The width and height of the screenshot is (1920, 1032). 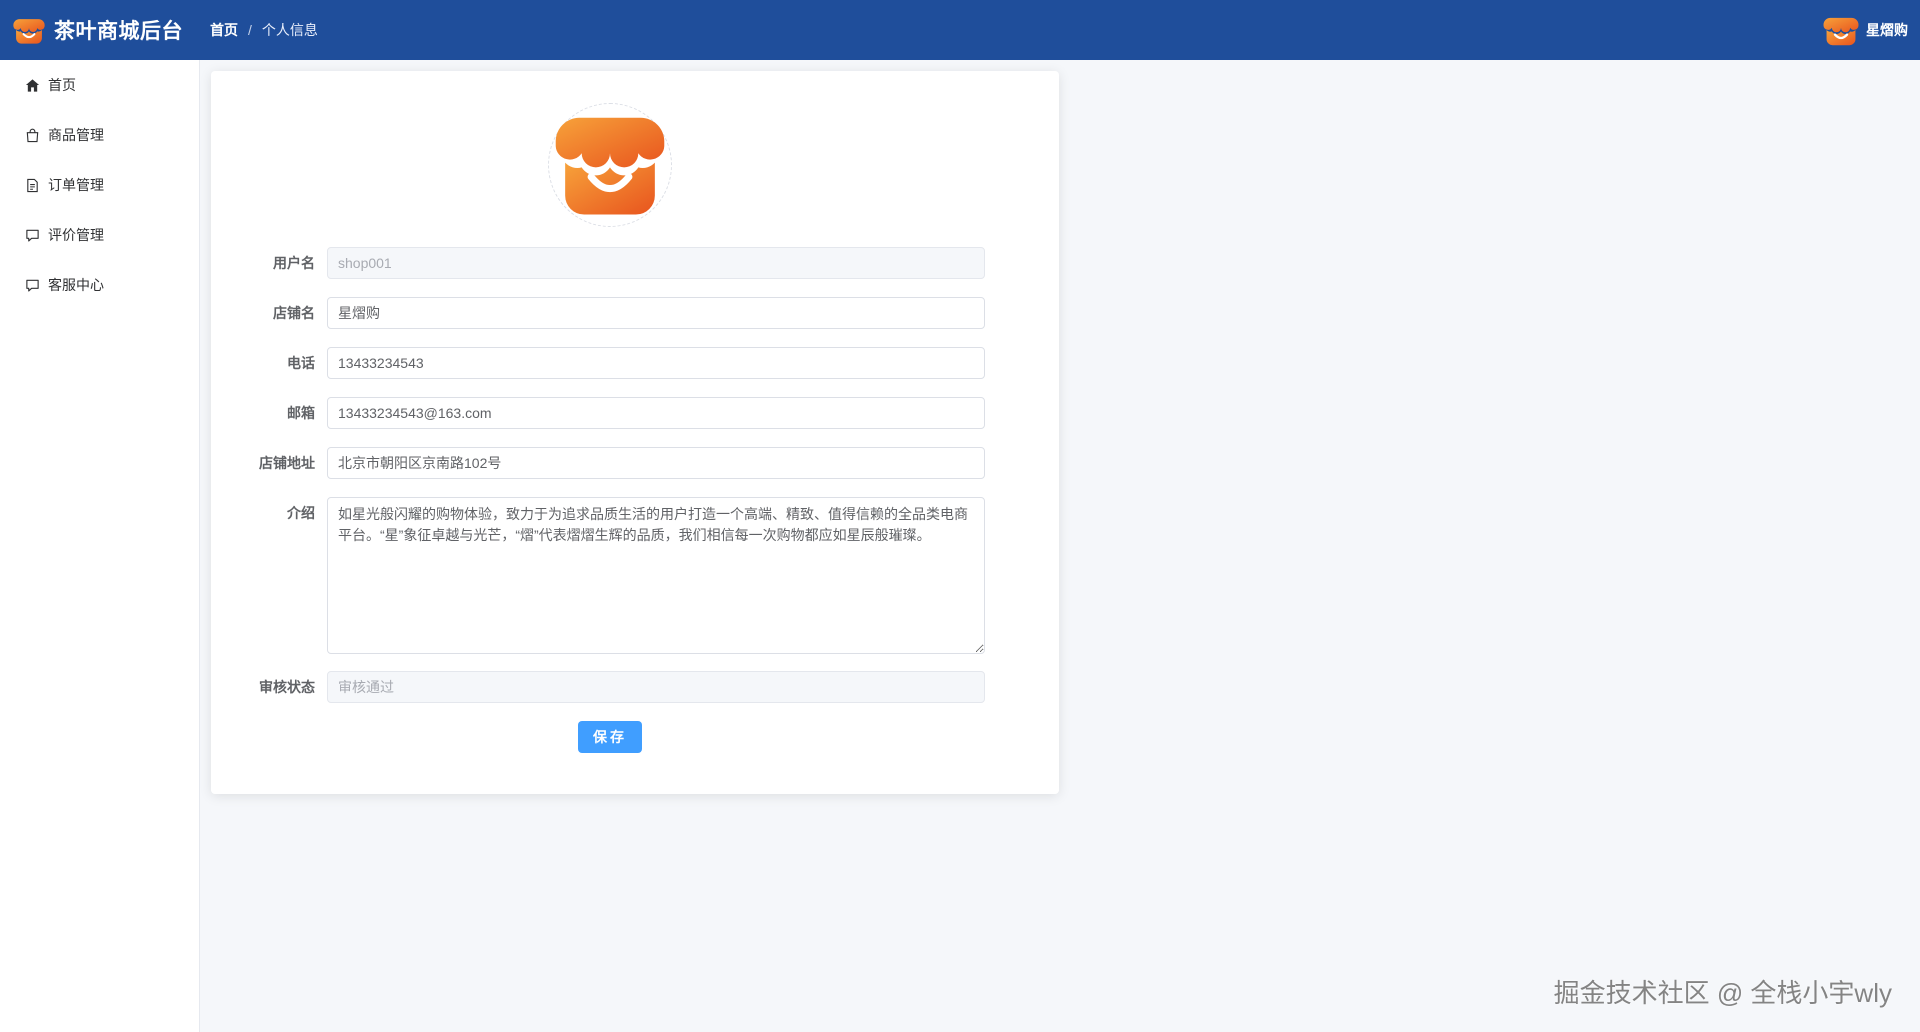 I want to click on sidebar-item-customer-service: 客服中心, so click(x=99, y=285).